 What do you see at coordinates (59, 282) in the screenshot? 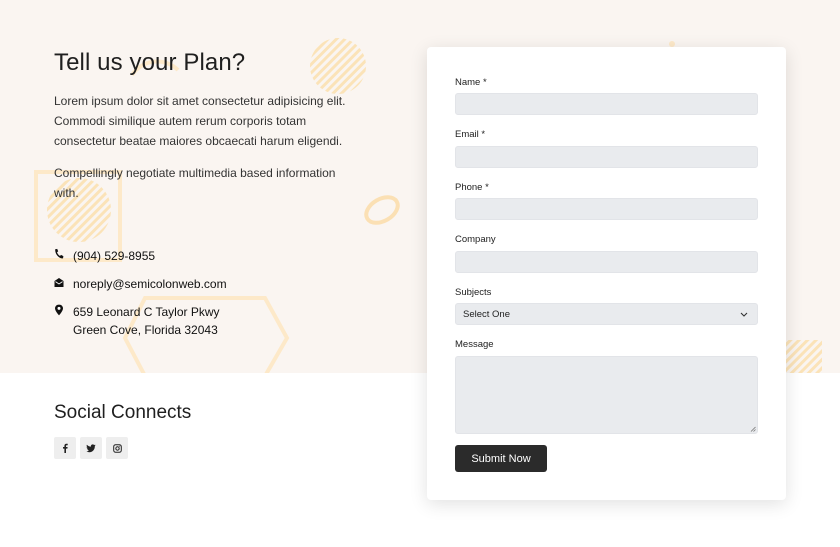
I see `envelope-open-icon` at bounding box center [59, 282].